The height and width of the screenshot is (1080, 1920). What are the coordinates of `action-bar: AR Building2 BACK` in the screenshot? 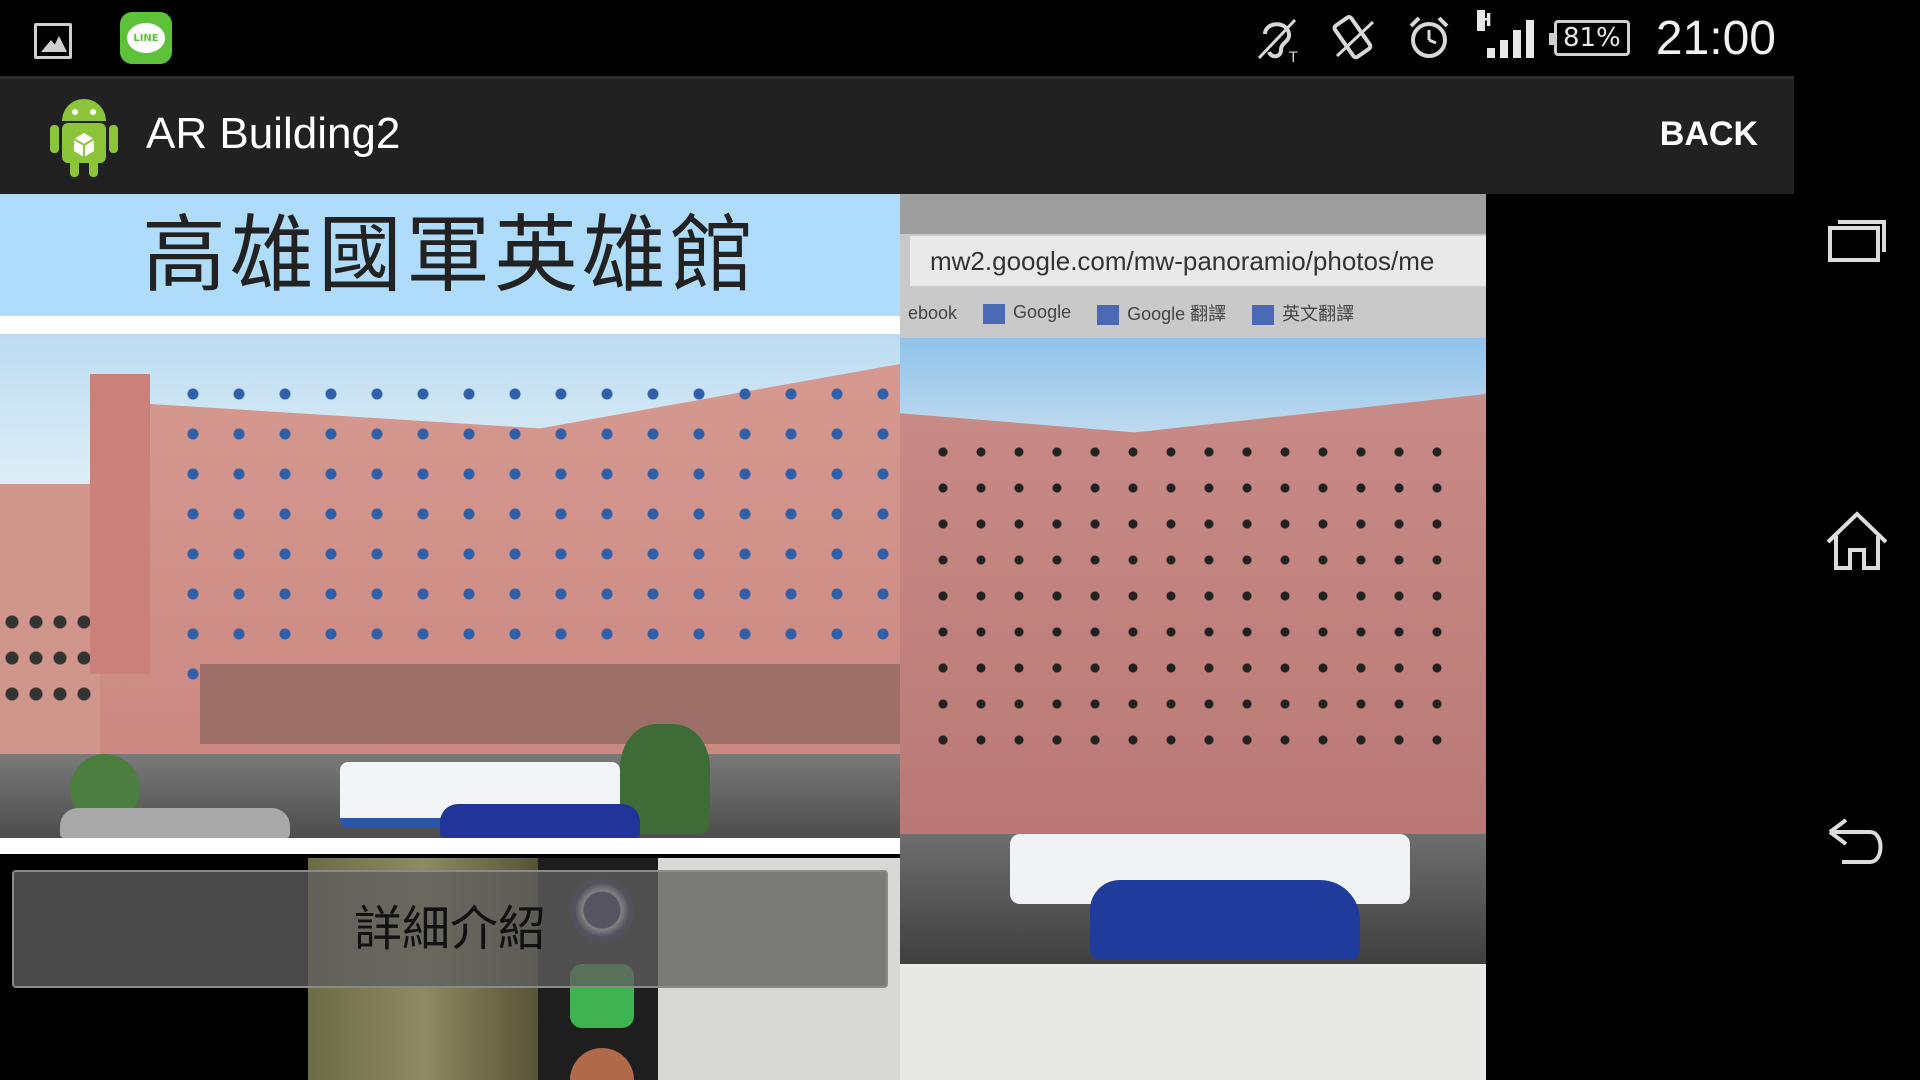 It's located at (897, 135).